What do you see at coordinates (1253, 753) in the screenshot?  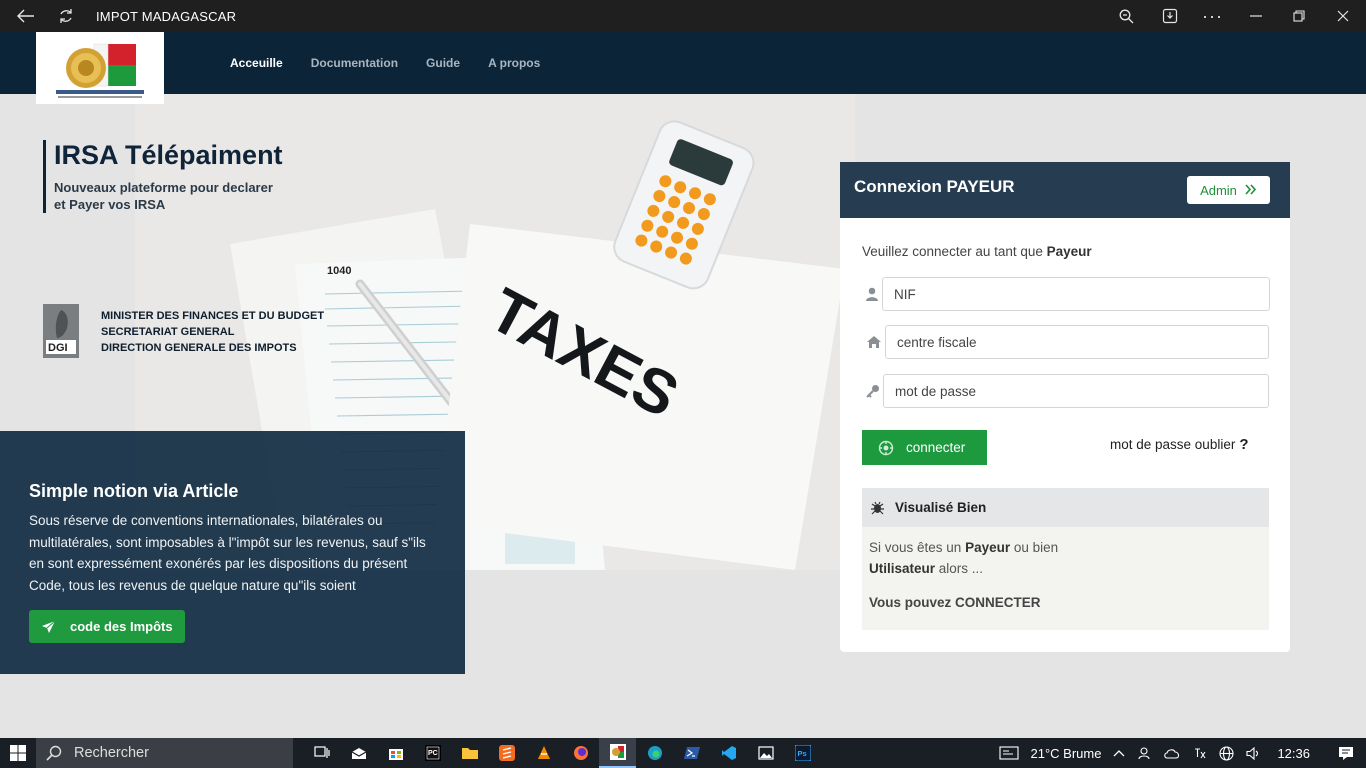 I see `volume-icon` at bounding box center [1253, 753].